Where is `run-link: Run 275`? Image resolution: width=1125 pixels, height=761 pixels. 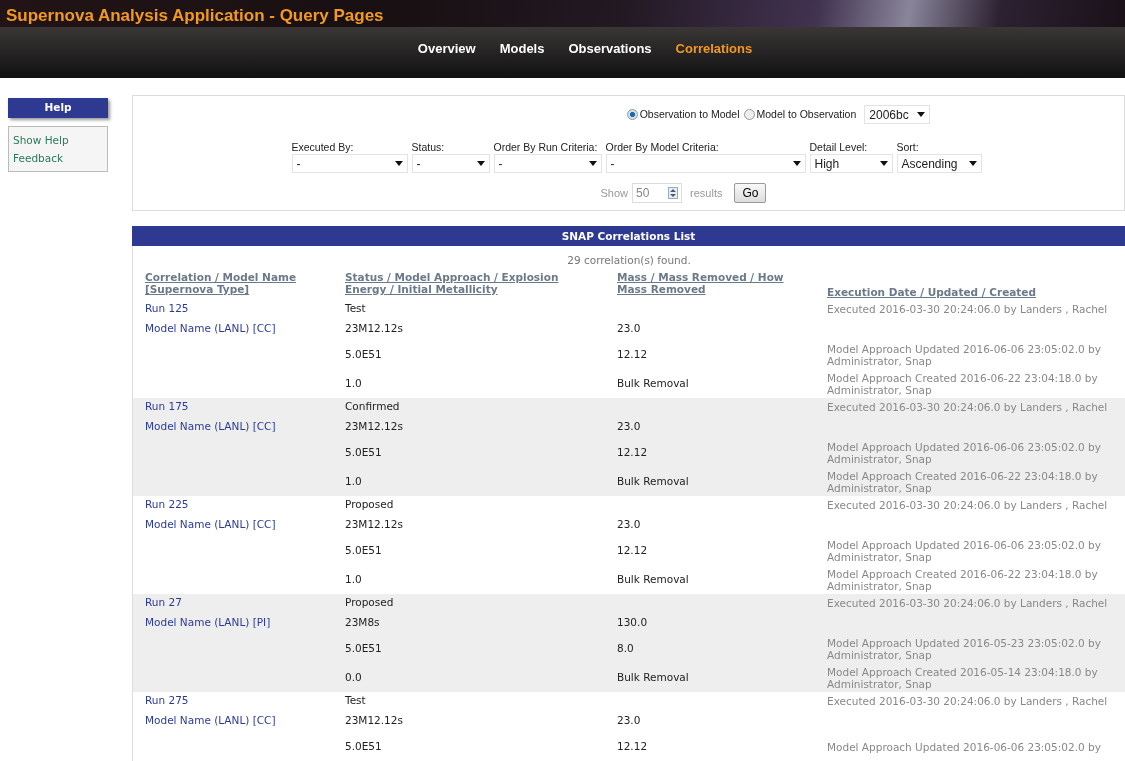 run-link: Run 275 is located at coordinates (167, 699).